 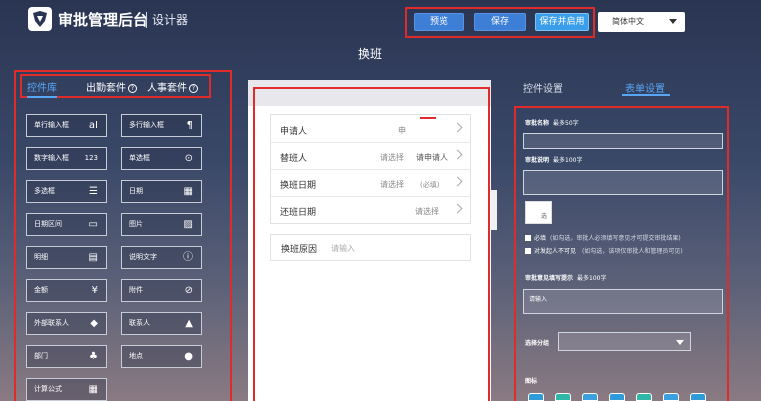 What do you see at coordinates (538, 299) in the screenshot?
I see `opinion-placeholder: 请输入` at bounding box center [538, 299].